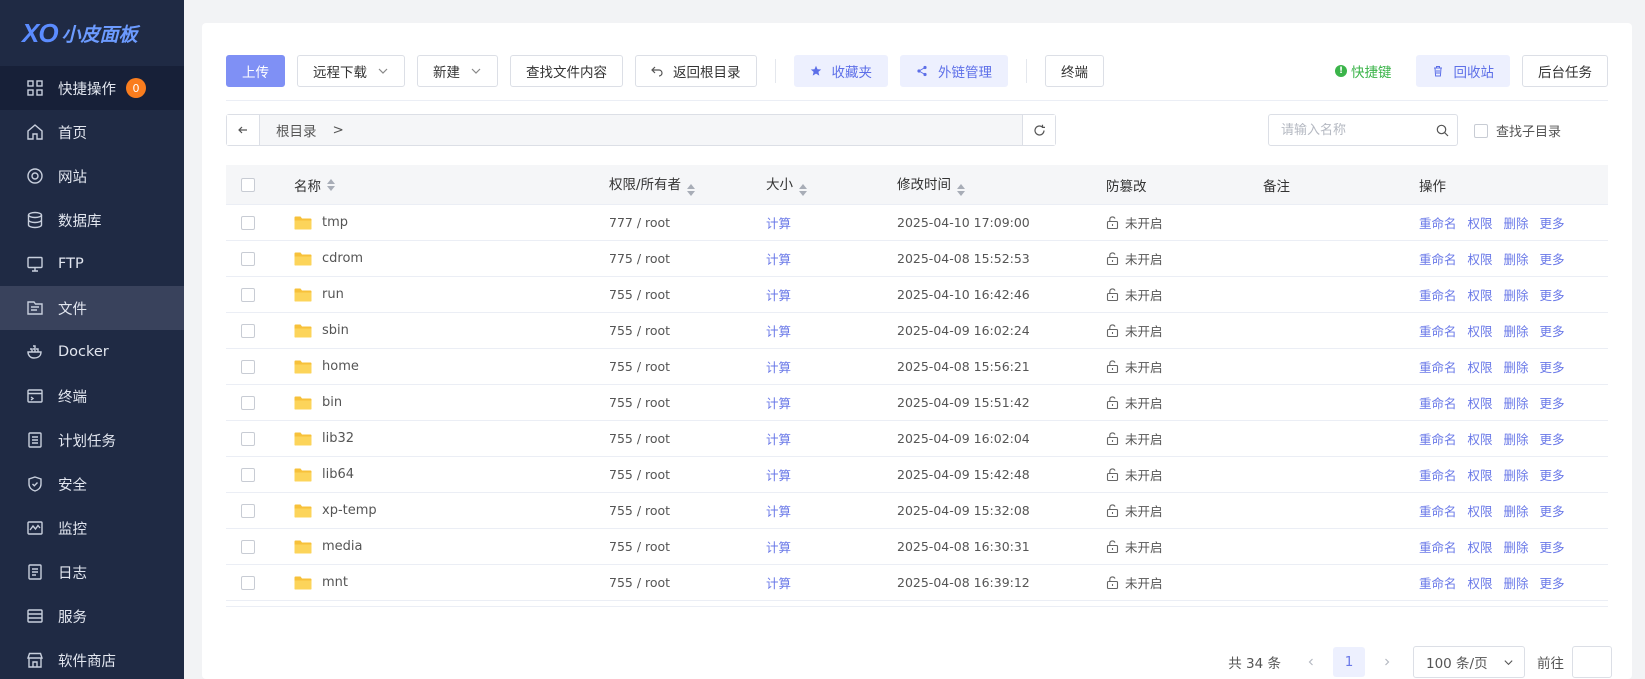 Image resolution: width=1645 pixels, height=679 pixels. Describe the element at coordinates (255, 71) in the screenshot. I see `upload-button: 上传` at that location.